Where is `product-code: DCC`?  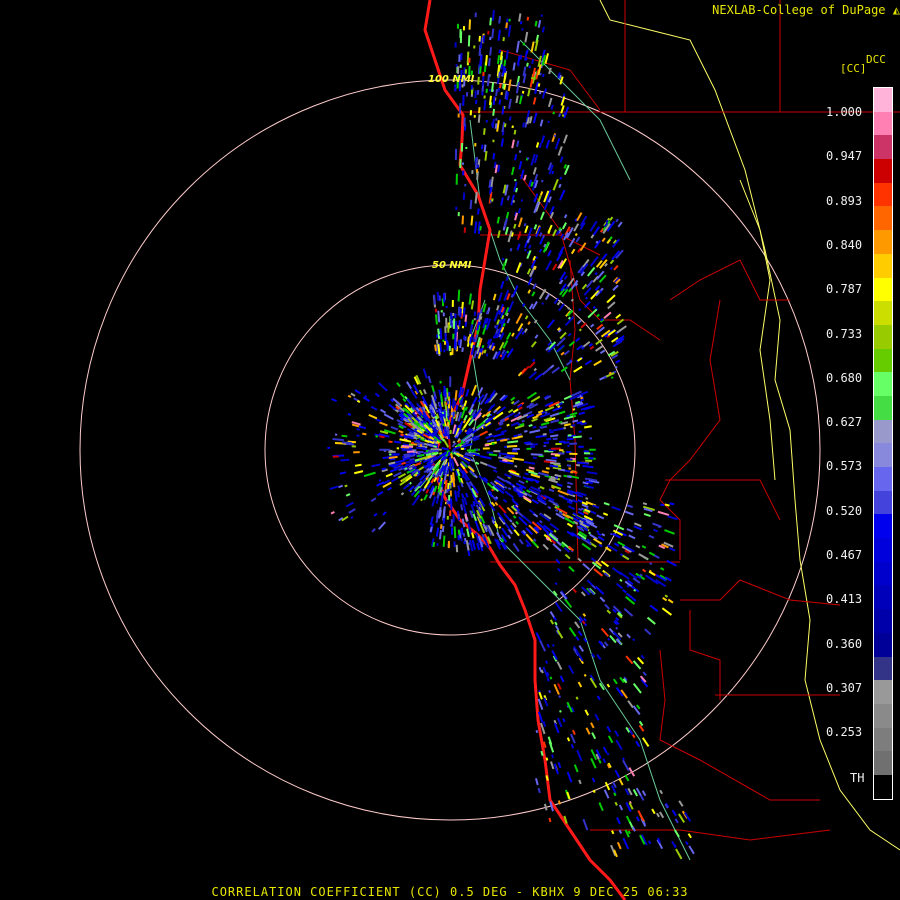
product-code: DCC is located at coordinates (876, 59).